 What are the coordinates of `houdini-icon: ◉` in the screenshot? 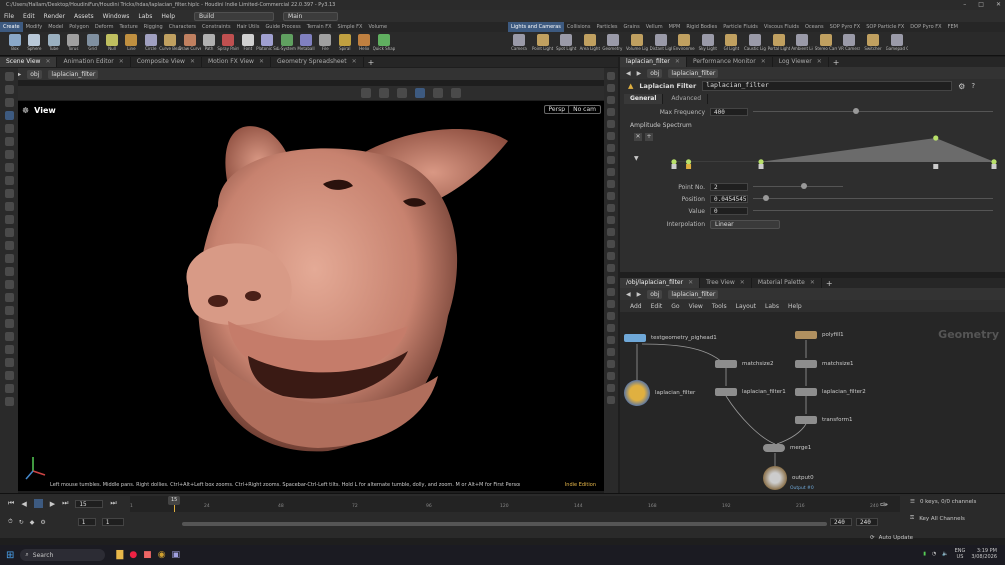 It's located at (162, 555).